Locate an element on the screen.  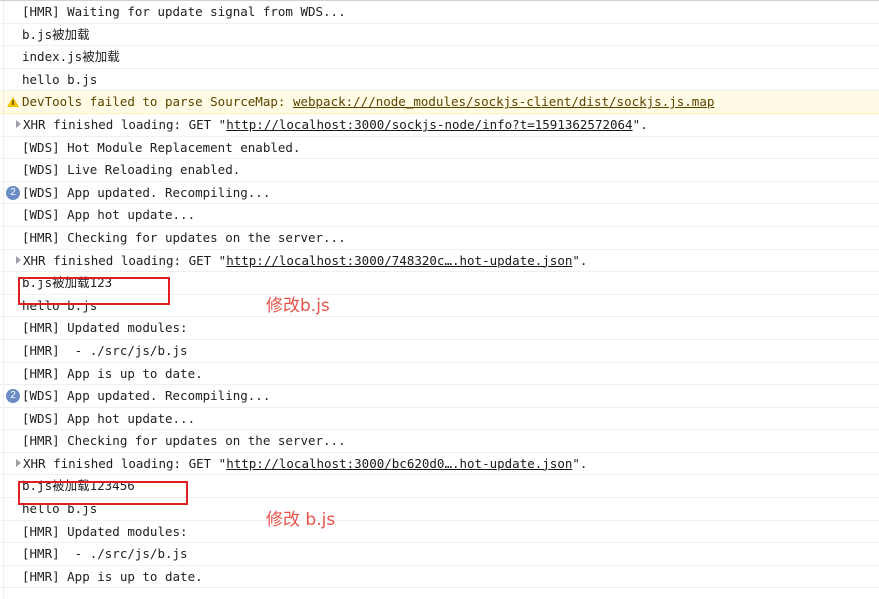
console-log-row: b.js被加载 is located at coordinates (439, 35).